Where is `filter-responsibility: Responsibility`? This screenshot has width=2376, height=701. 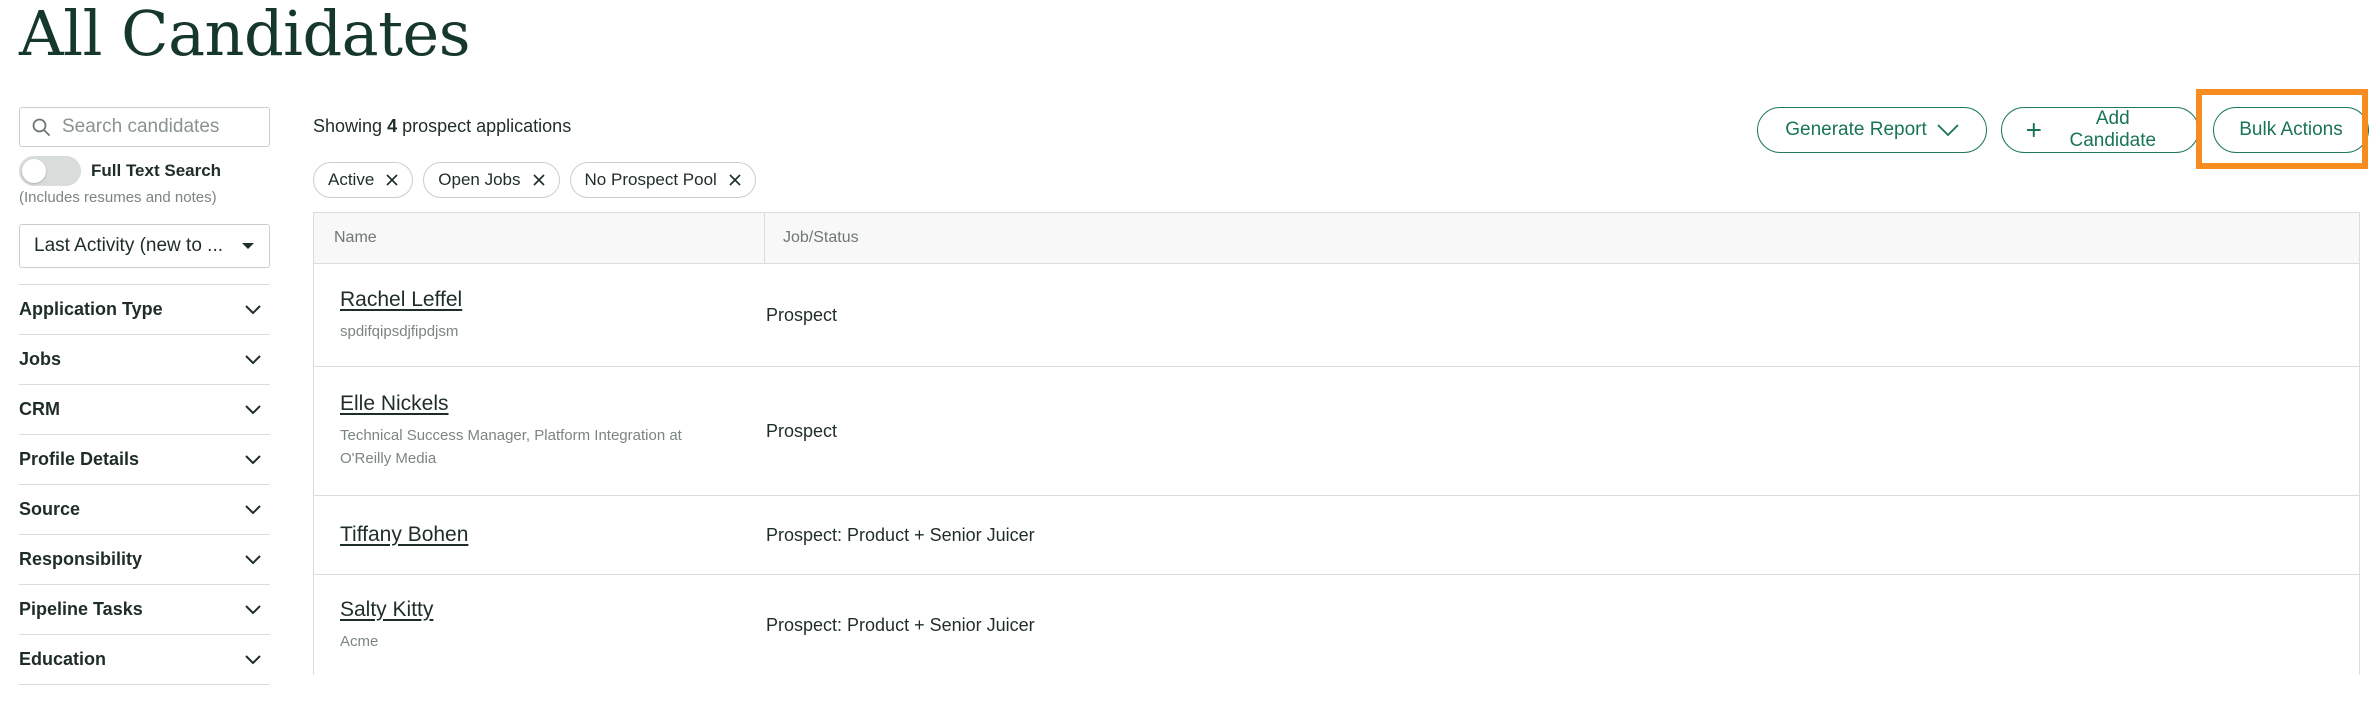
filter-responsibility: Responsibility is located at coordinates (144, 560).